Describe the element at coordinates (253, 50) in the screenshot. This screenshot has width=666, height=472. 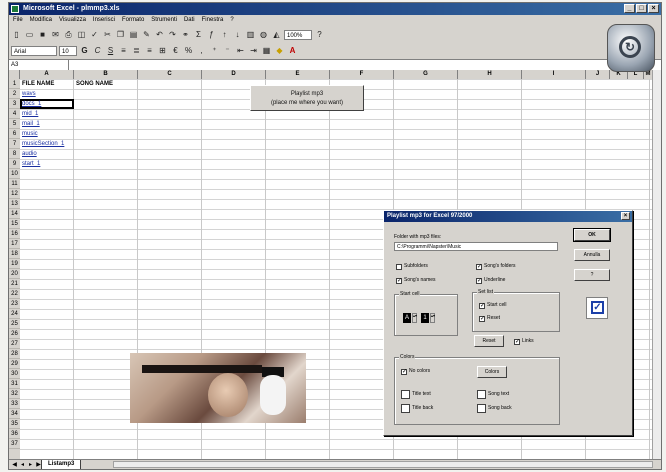
I see `indent-icon: ⇥` at that location.